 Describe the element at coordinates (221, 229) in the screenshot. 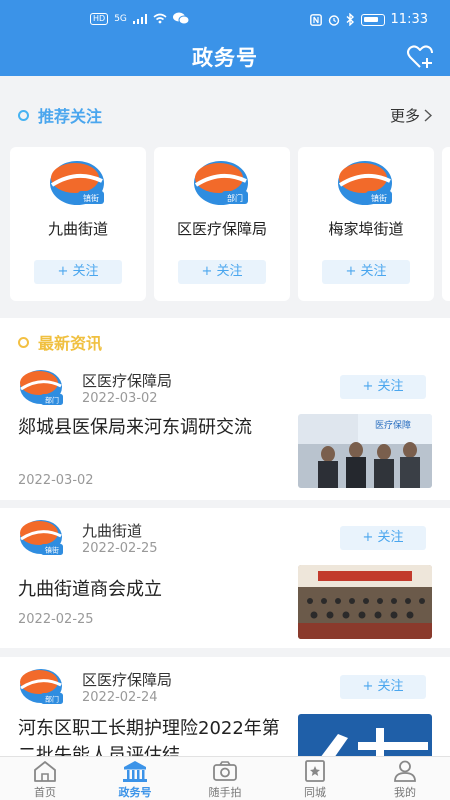

I see `card-name: 区医疗保障局` at that location.